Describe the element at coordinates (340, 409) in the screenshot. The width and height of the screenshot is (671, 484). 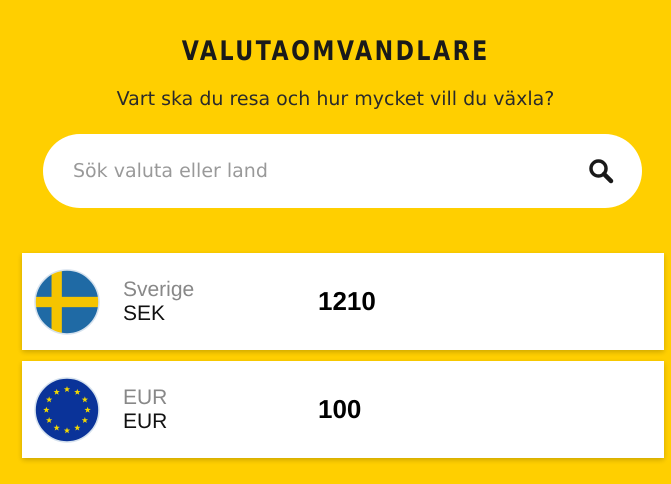
I see `amount-value: 100` at that location.